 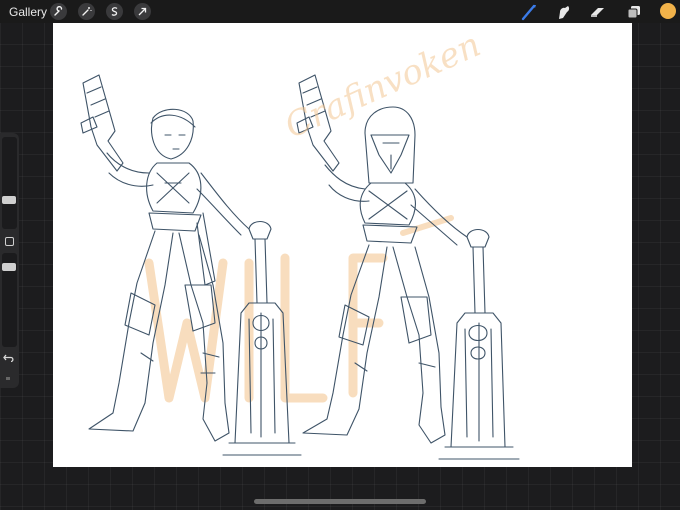 I want to click on magic-wand-icon, so click(x=87, y=11).